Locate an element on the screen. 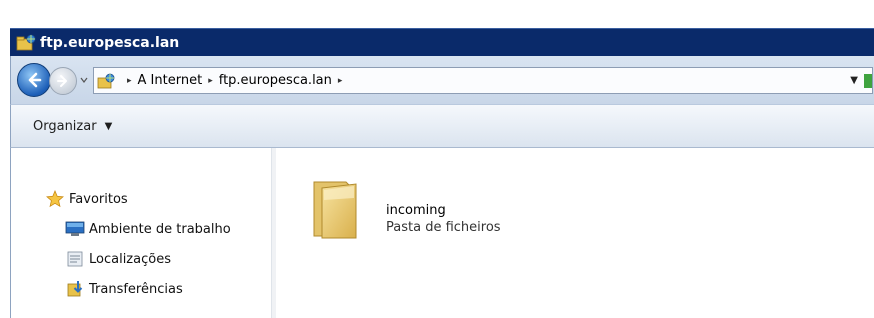 This screenshot has width=874, height=318. chevron-down-icon is located at coordinates (84, 80).